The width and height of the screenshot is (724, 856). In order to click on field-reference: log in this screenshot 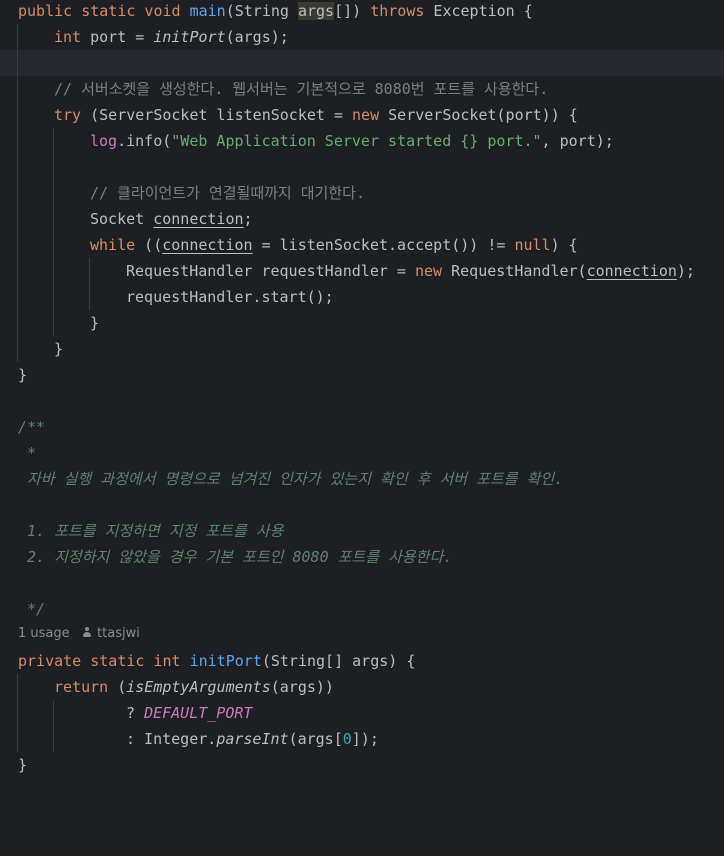, I will do `click(103, 141)`.